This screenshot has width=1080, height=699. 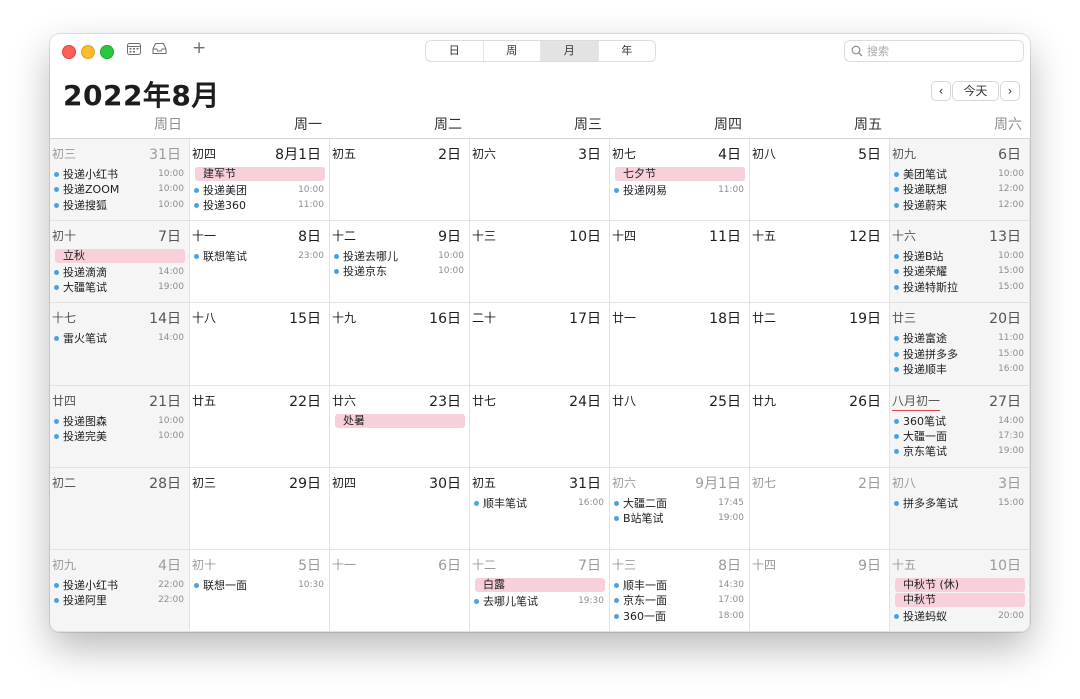 What do you see at coordinates (940, 189) in the screenshot?
I see `calendar-event: 投递联想` at bounding box center [940, 189].